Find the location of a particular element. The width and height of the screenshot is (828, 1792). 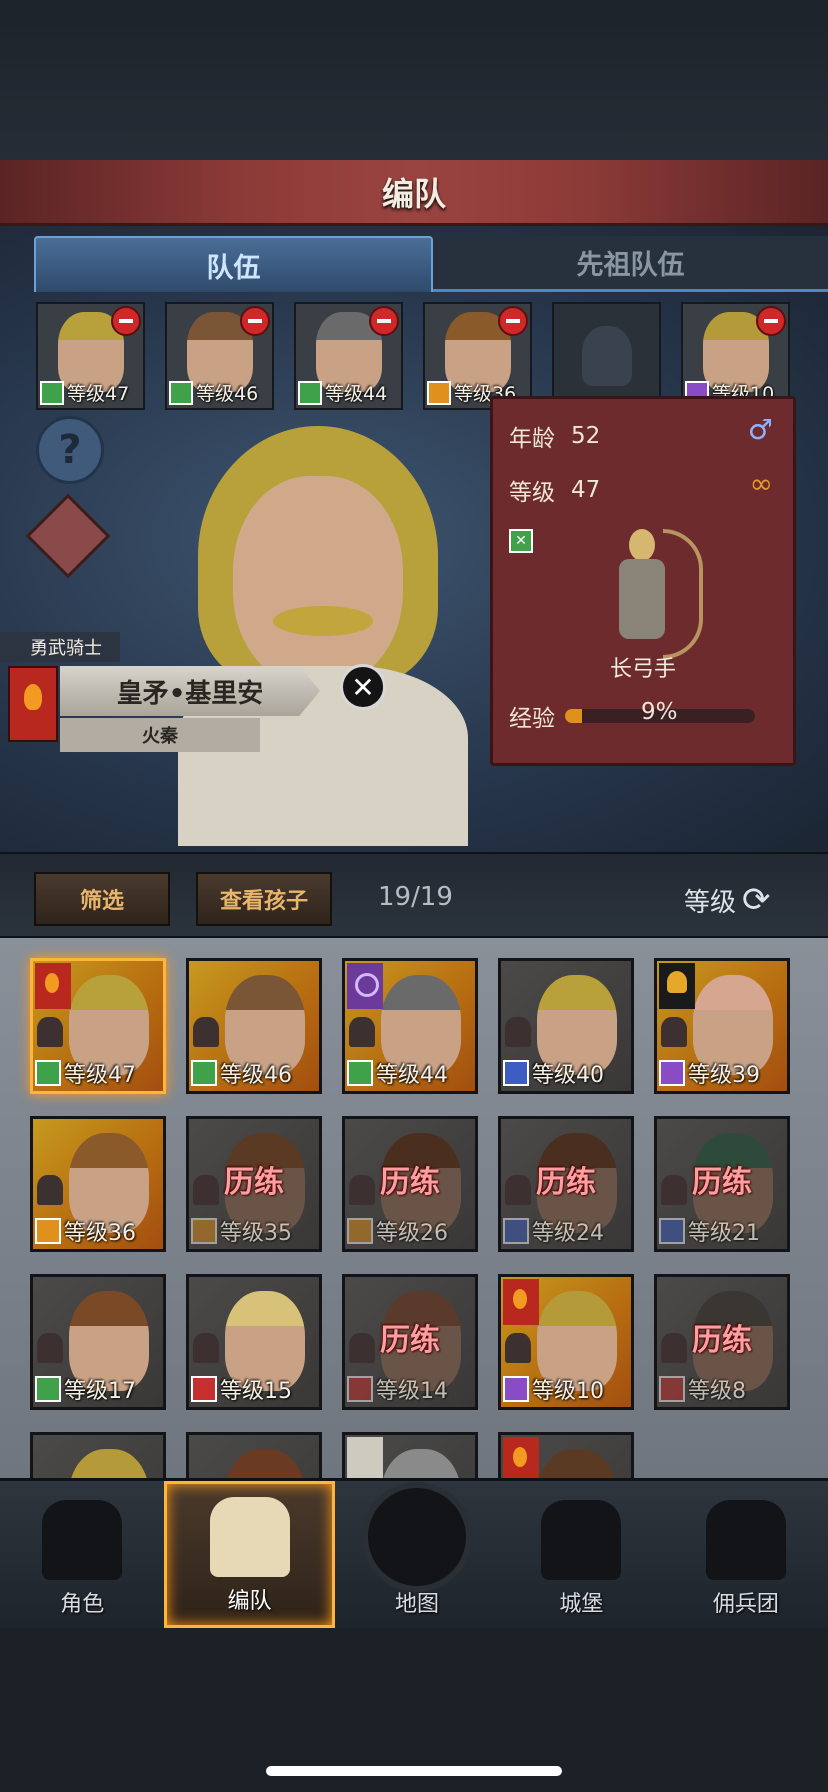

nav-label: 城堡 is located at coordinates (581, 1604).